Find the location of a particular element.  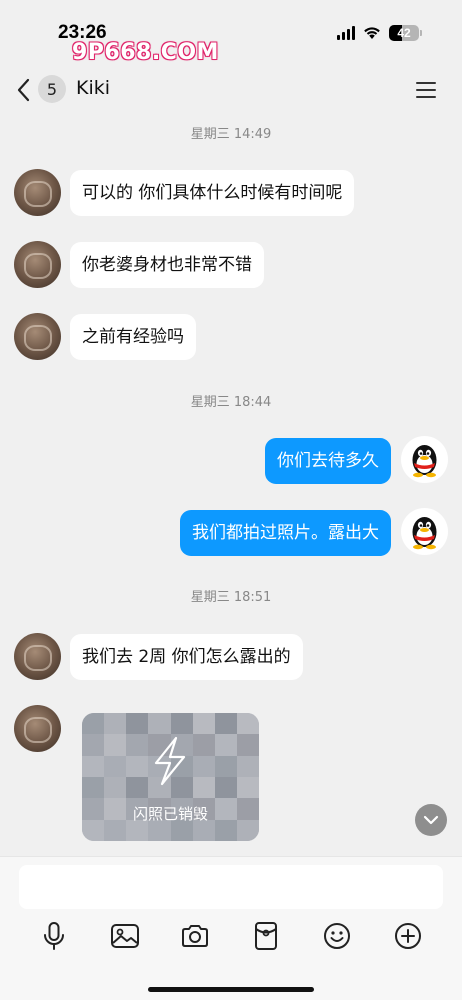

camera-icon is located at coordinates (195, 936).